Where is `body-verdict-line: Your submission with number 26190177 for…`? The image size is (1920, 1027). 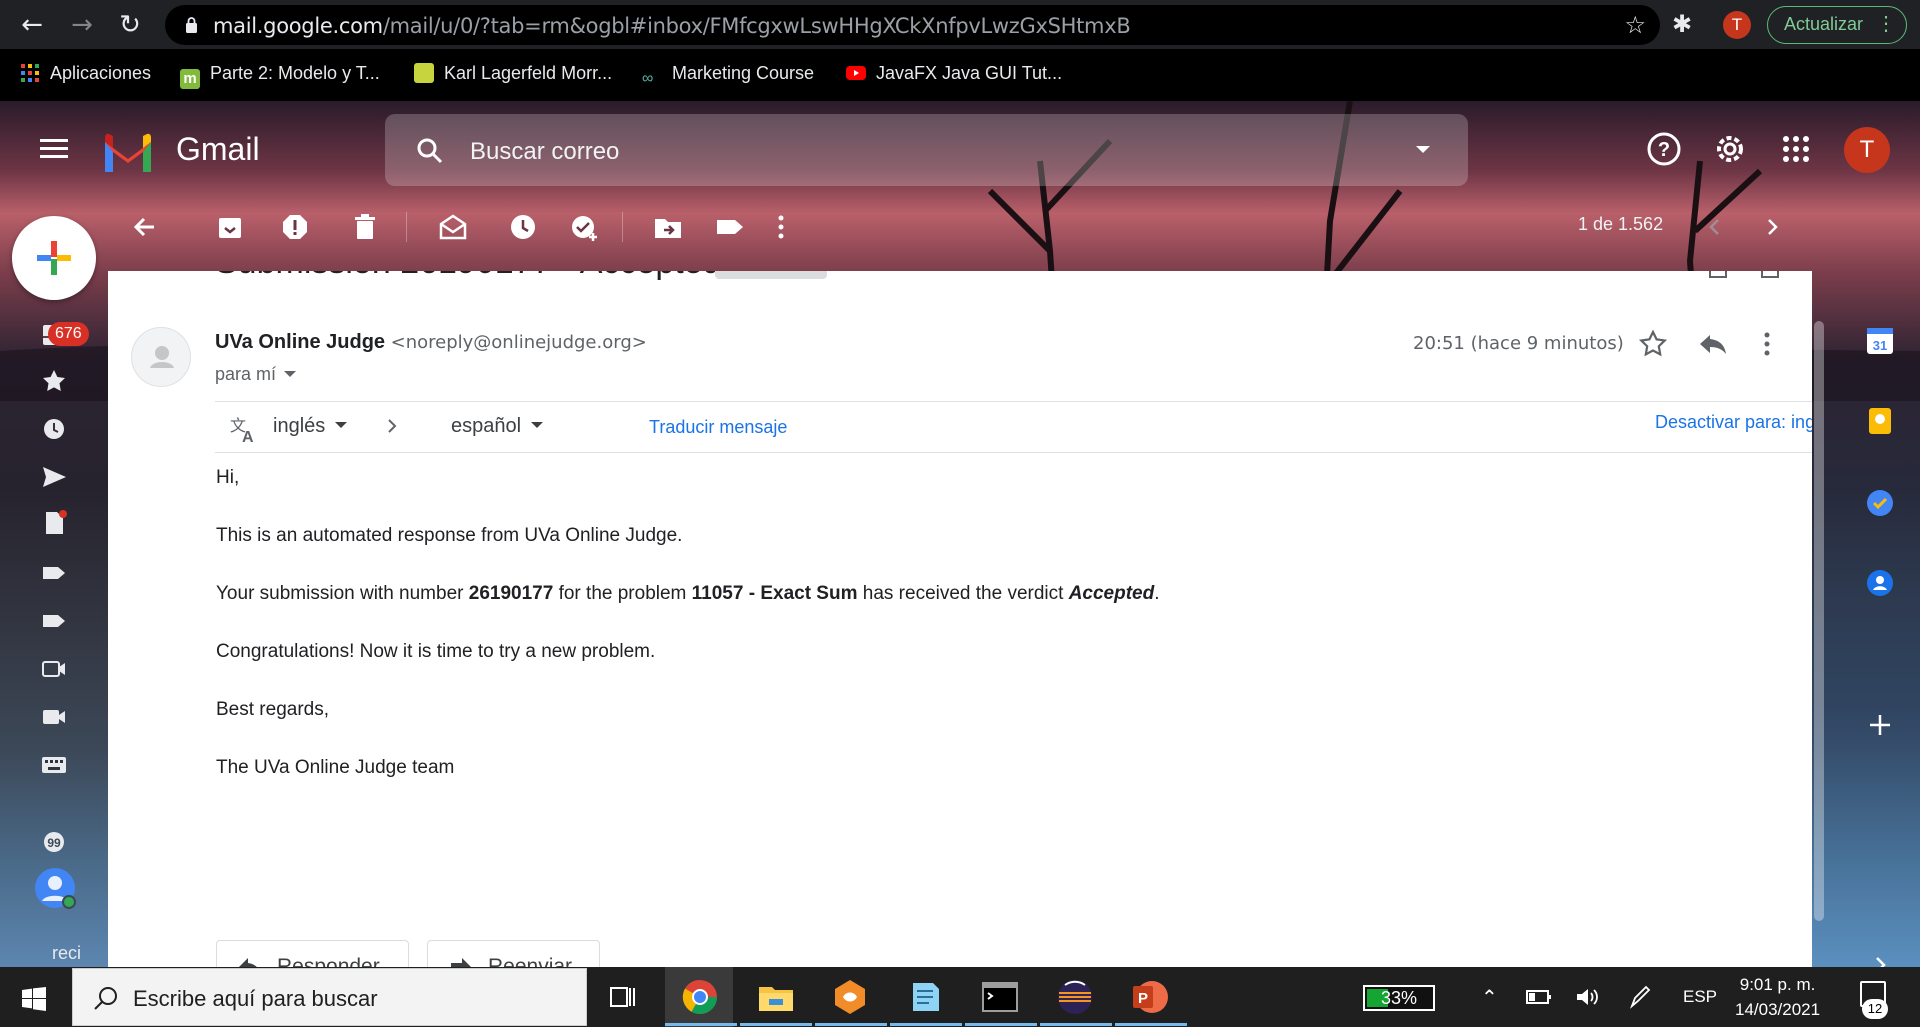
body-verdict-line: Your submission with number 26190177 for… is located at coordinates (688, 594).